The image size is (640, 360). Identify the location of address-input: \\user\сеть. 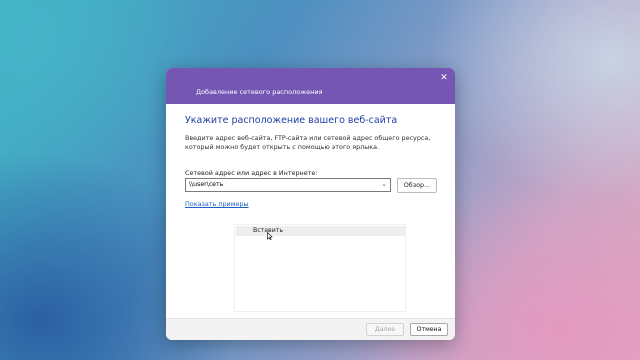
(206, 184).